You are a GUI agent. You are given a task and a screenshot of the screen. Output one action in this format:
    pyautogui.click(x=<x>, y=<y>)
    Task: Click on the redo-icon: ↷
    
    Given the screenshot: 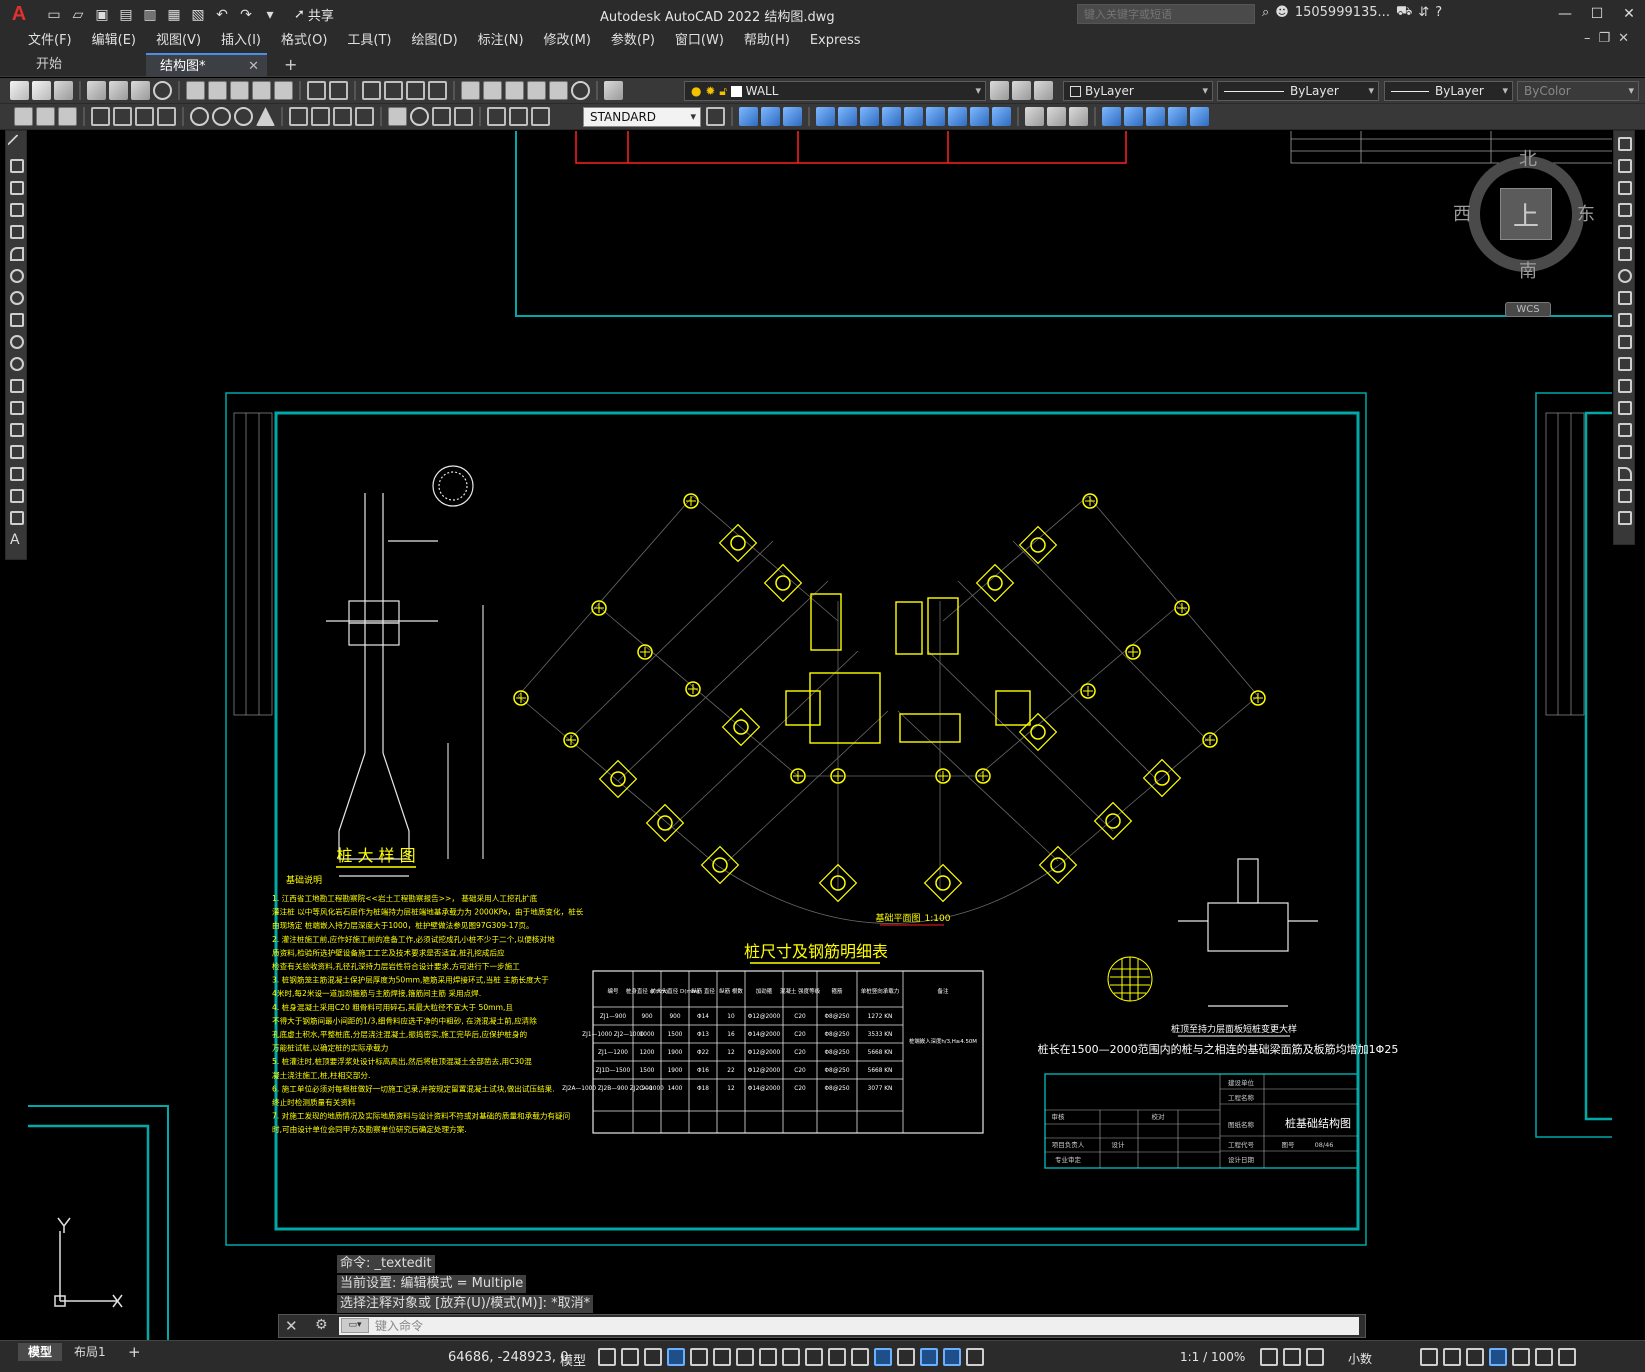 What is the action you would take?
    pyautogui.click(x=246, y=15)
    